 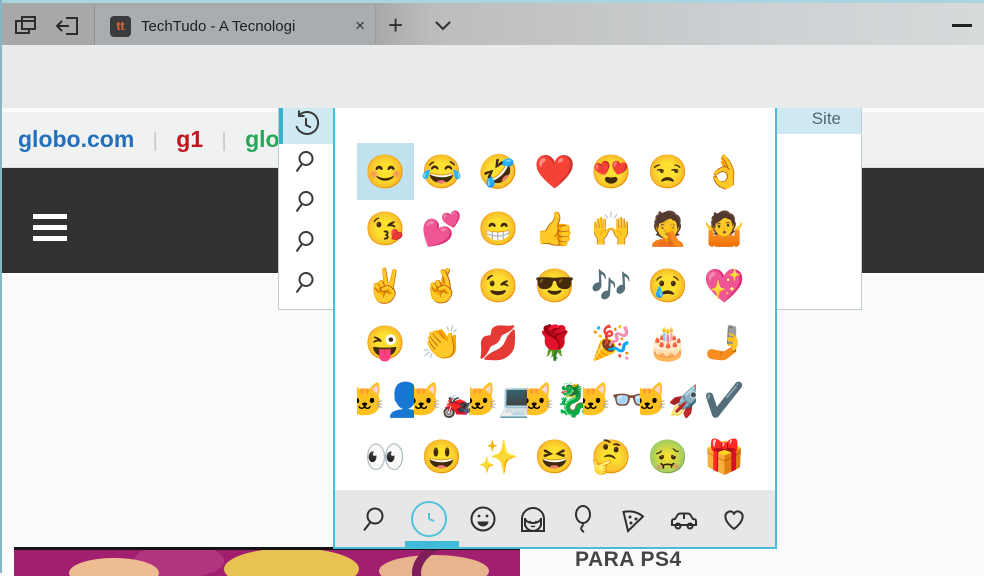 I want to click on emoji-heart-eyes: 😍, so click(x=611, y=171).